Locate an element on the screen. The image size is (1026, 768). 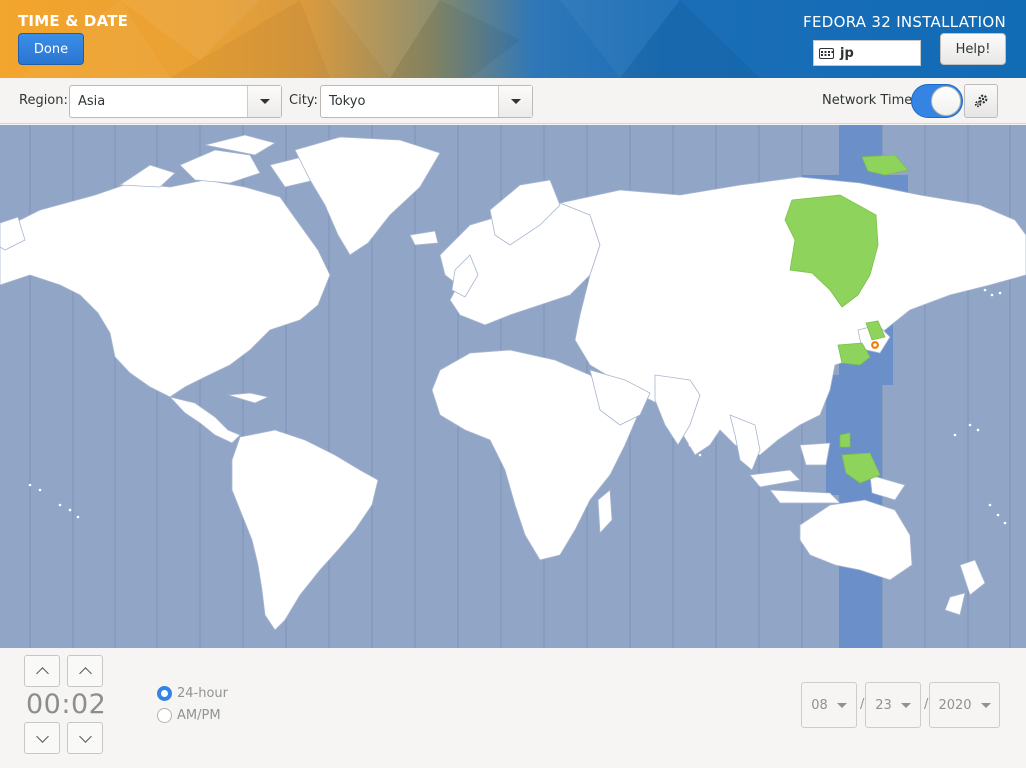
timezone-toolbar: Region: Asia City: Tokyo Network Time is located at coordinates (513, 101).